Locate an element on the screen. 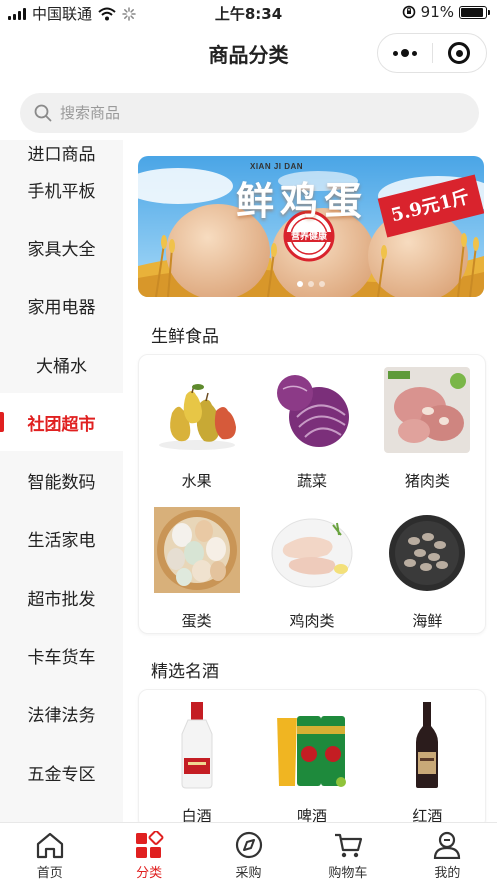  tab-cart: 购物车 is located at coordinates (347, 853).